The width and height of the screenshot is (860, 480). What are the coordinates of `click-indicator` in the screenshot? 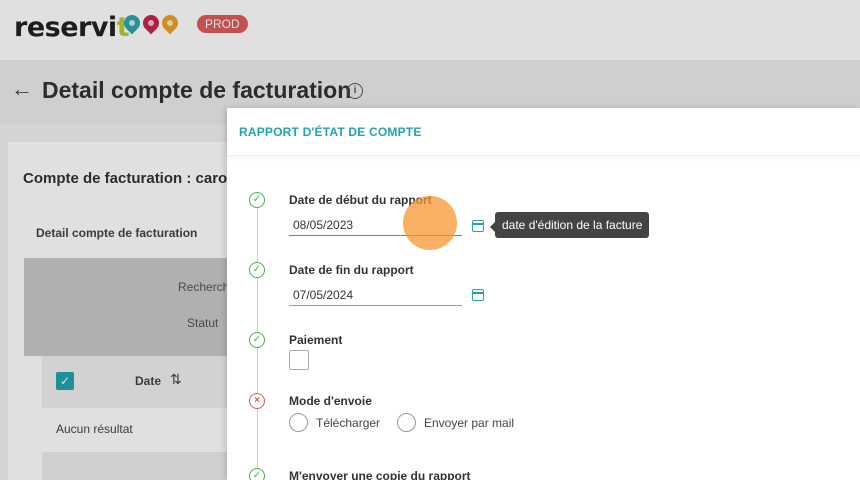 It's located at (430, 223).